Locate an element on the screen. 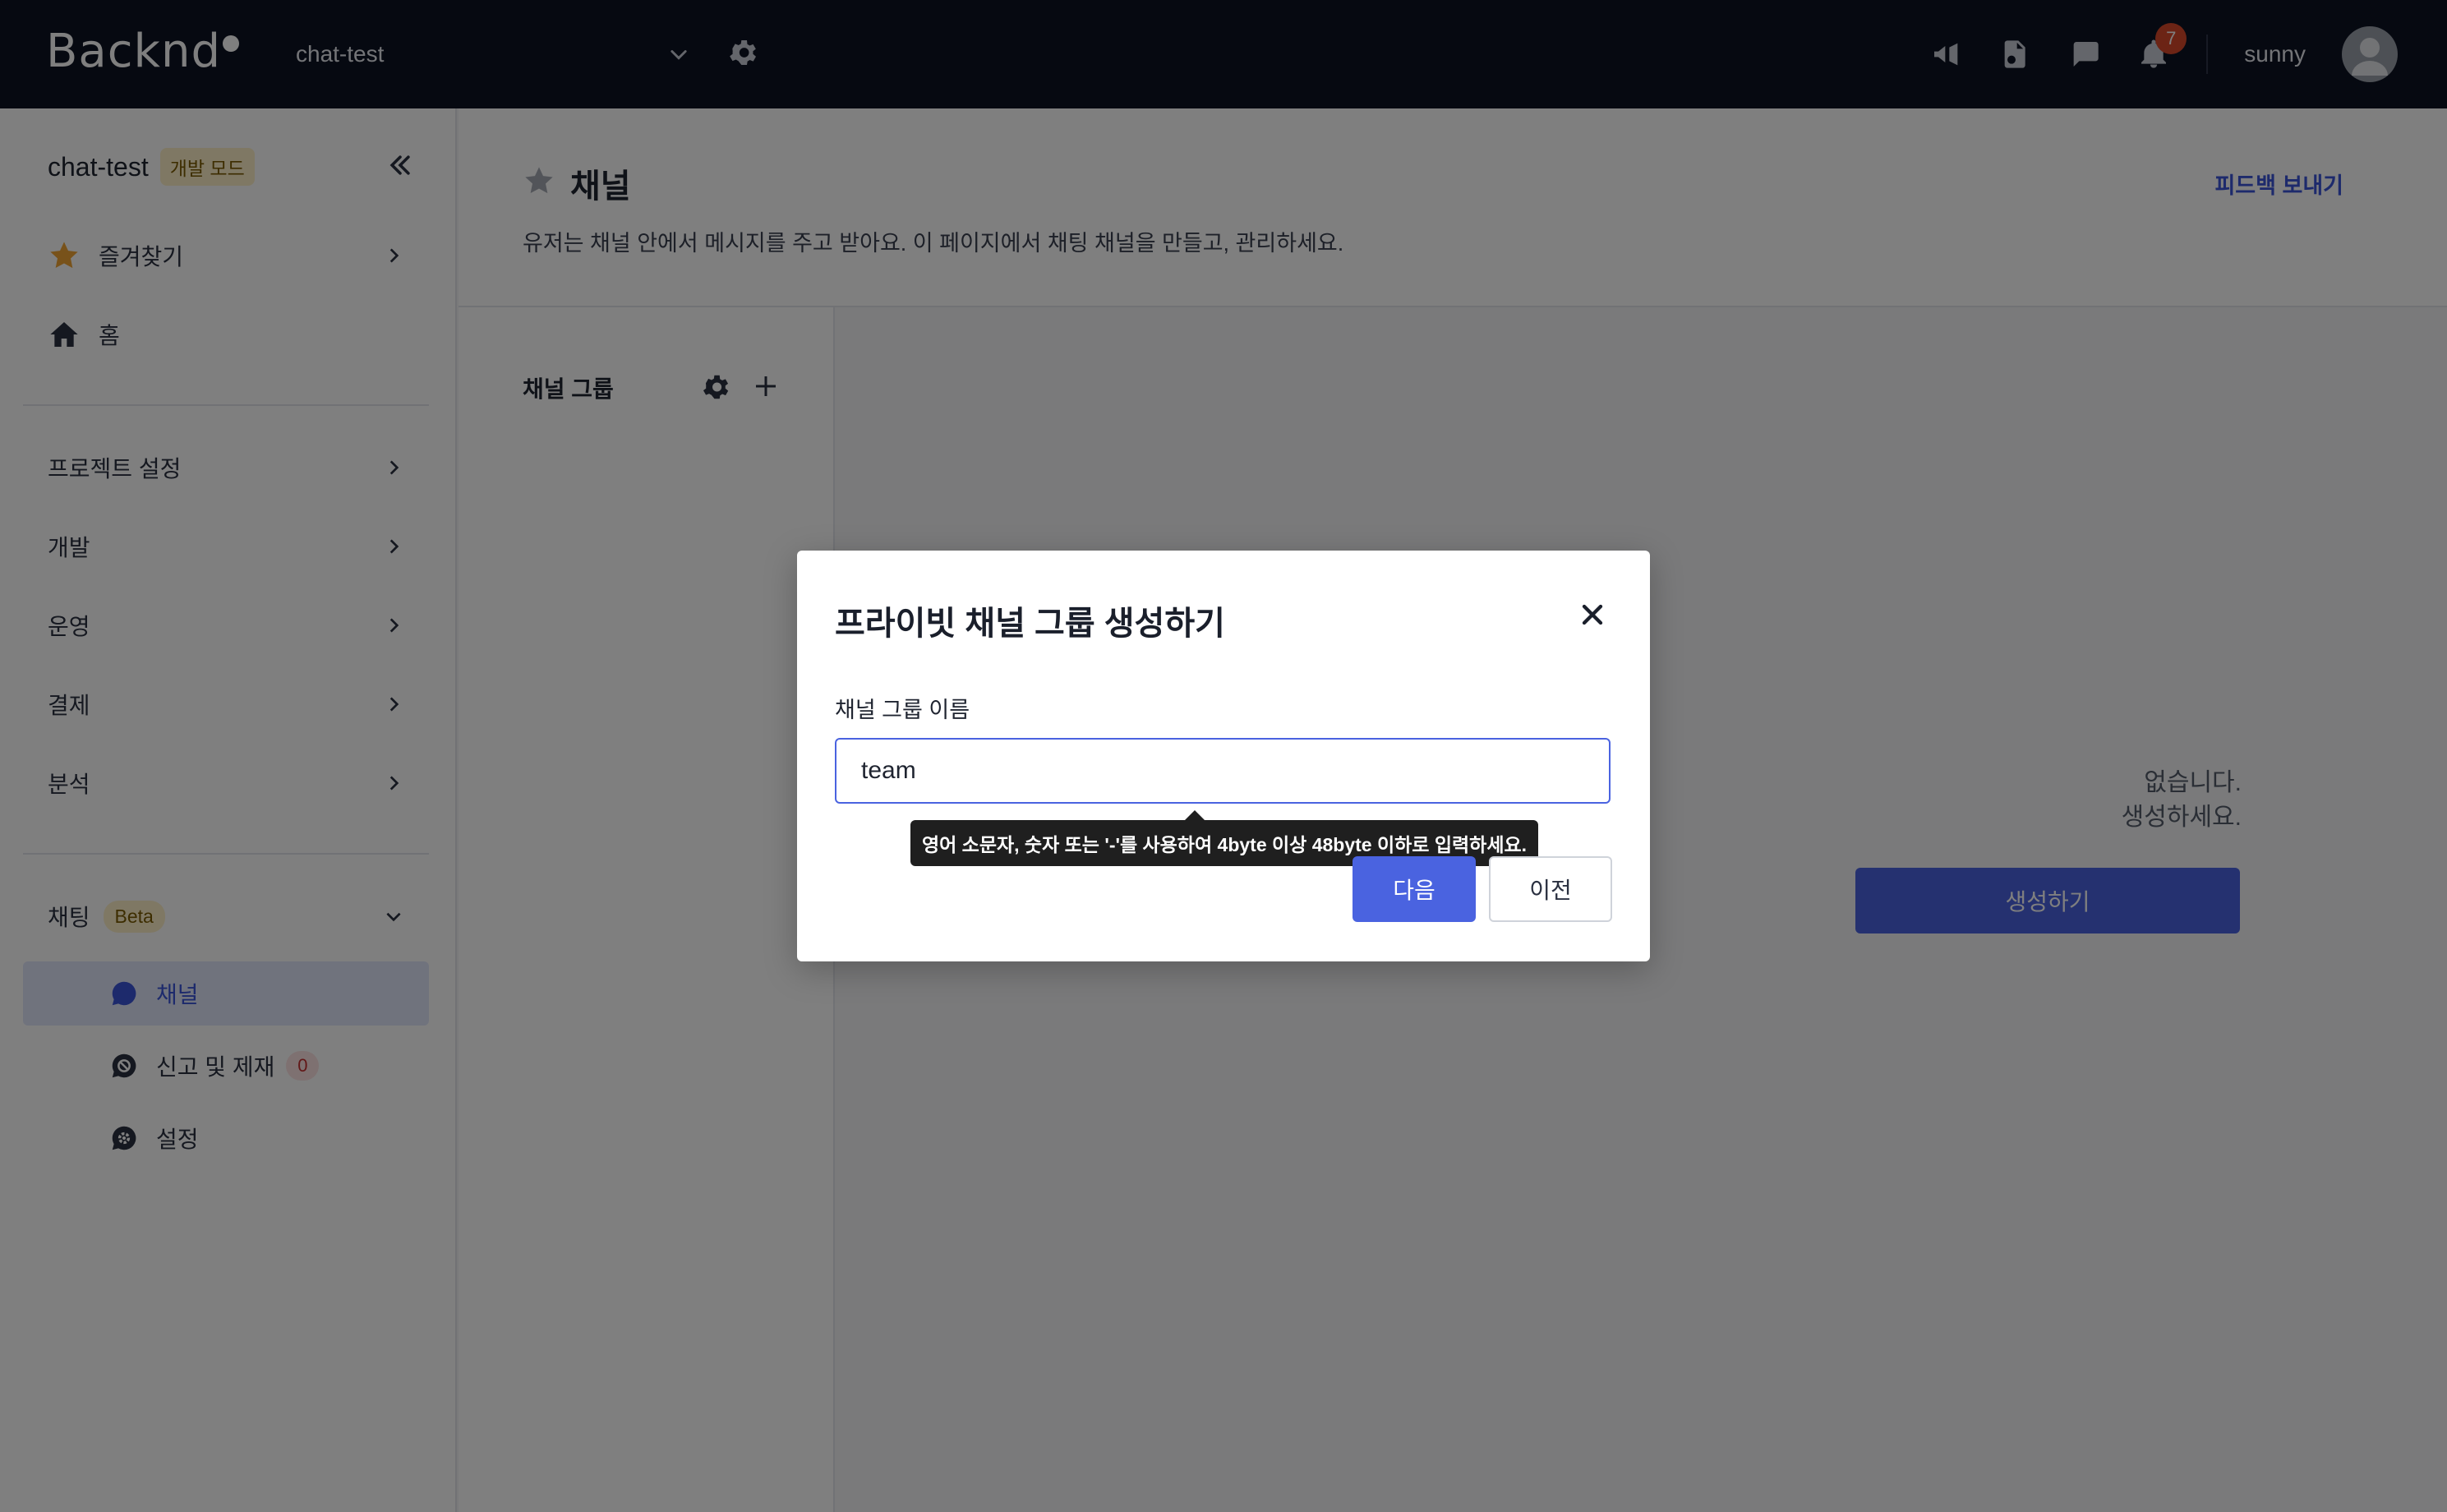  channel-group-name-label: 채널 그룹 이름 is located at coordinates (902, 710).